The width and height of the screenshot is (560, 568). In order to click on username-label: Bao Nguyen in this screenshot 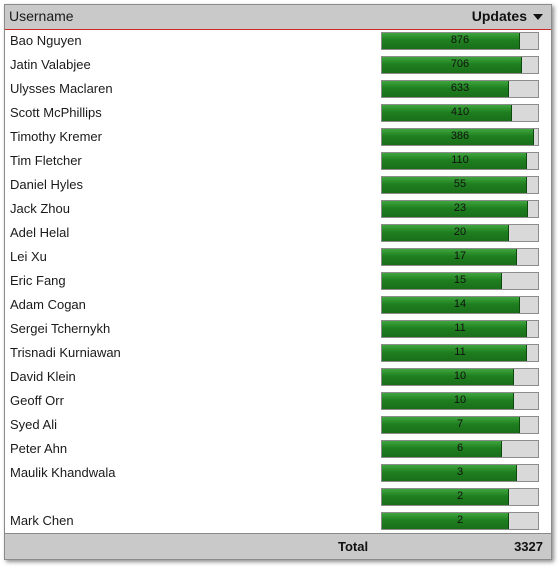, I will do `click(46, 40)`.